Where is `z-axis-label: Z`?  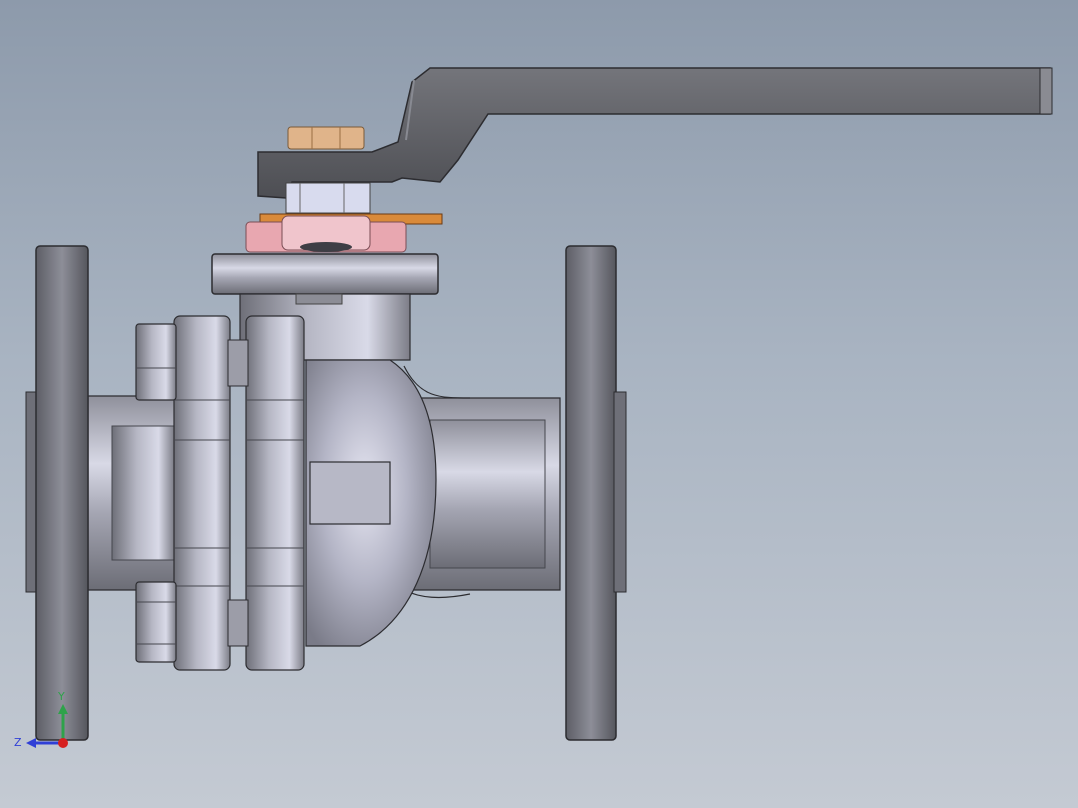
z-axis-label: Z is located at coordinates (18, 742).